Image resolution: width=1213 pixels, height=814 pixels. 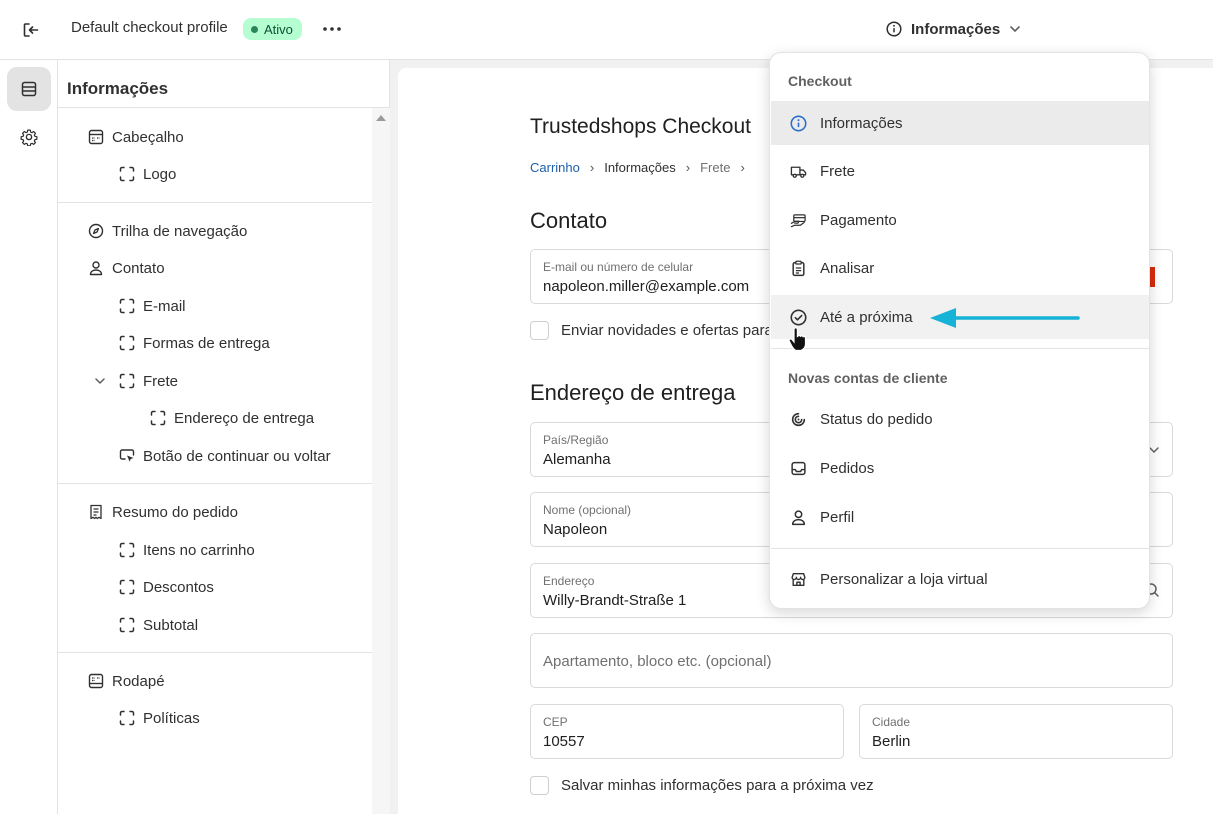 What do you see at coordinates (797, 339) in the screenshot?
I see `hand-cursor-icon` at bounding box center [797, 339].